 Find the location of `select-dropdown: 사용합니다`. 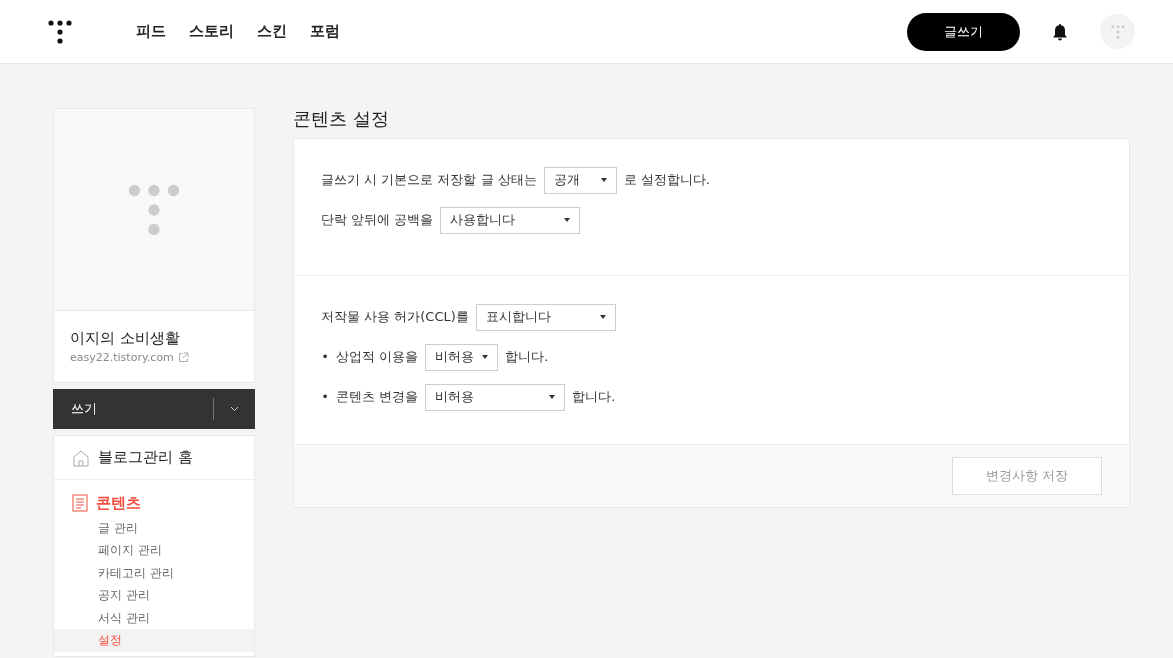

select-dropdown: 사용합니다 is located at coordinates (510, 220).